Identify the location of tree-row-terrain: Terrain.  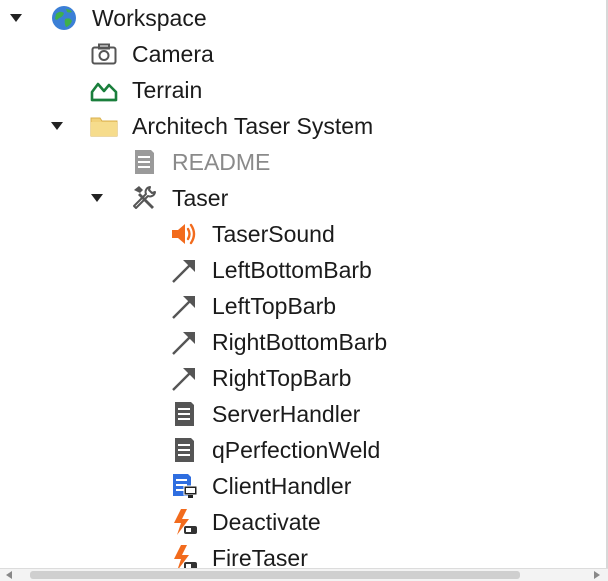
(303, 90).